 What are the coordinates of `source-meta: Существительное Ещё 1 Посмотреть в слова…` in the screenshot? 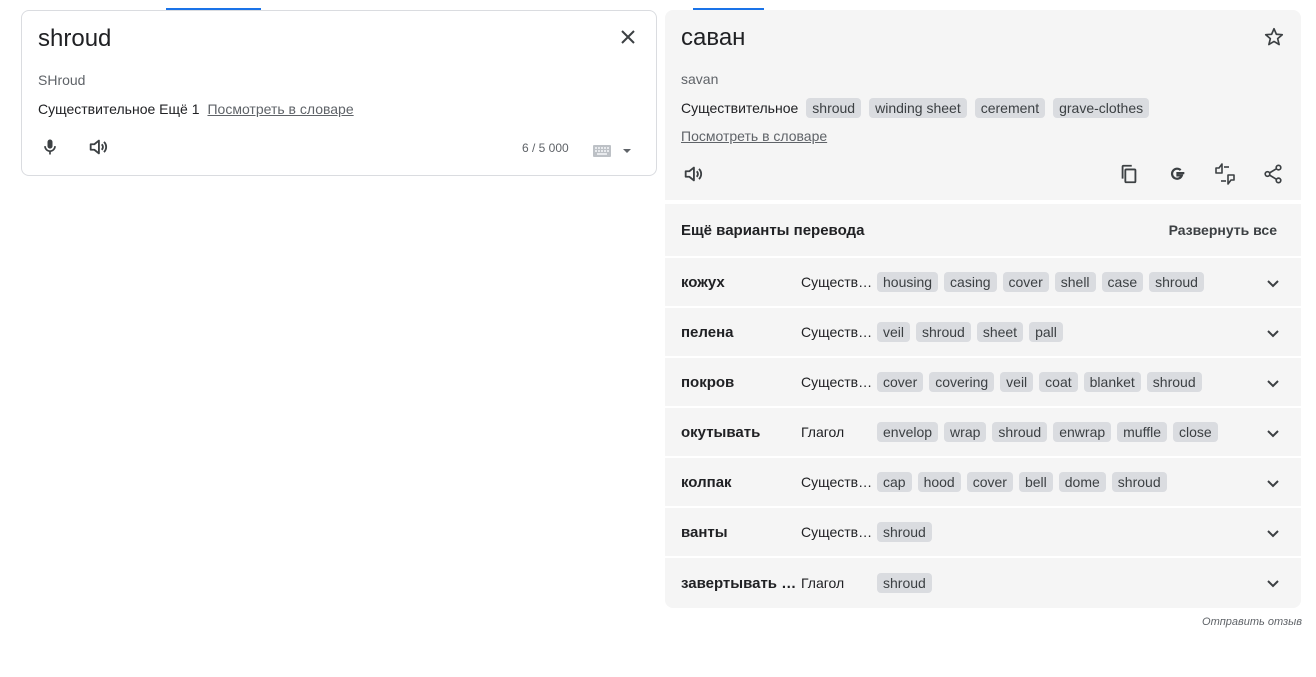 It's located at (196, 109).